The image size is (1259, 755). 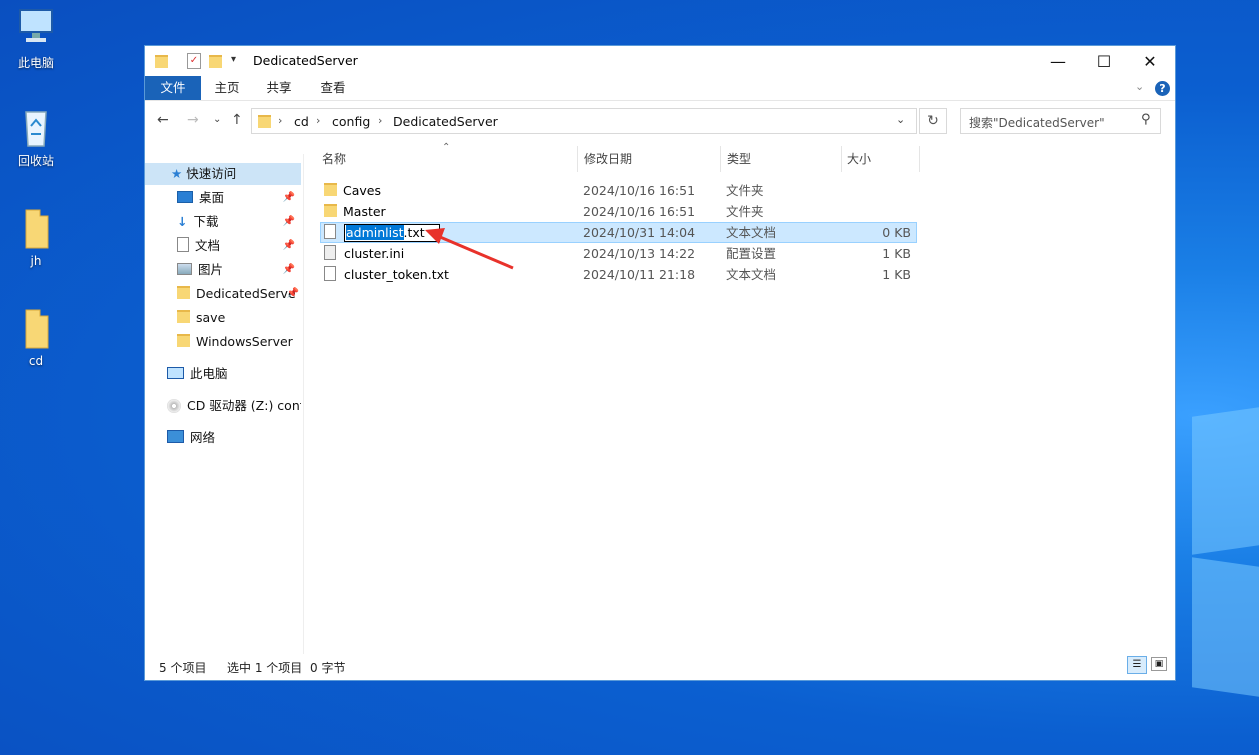 I want to click on network-icon, so click(x=175, y=436).